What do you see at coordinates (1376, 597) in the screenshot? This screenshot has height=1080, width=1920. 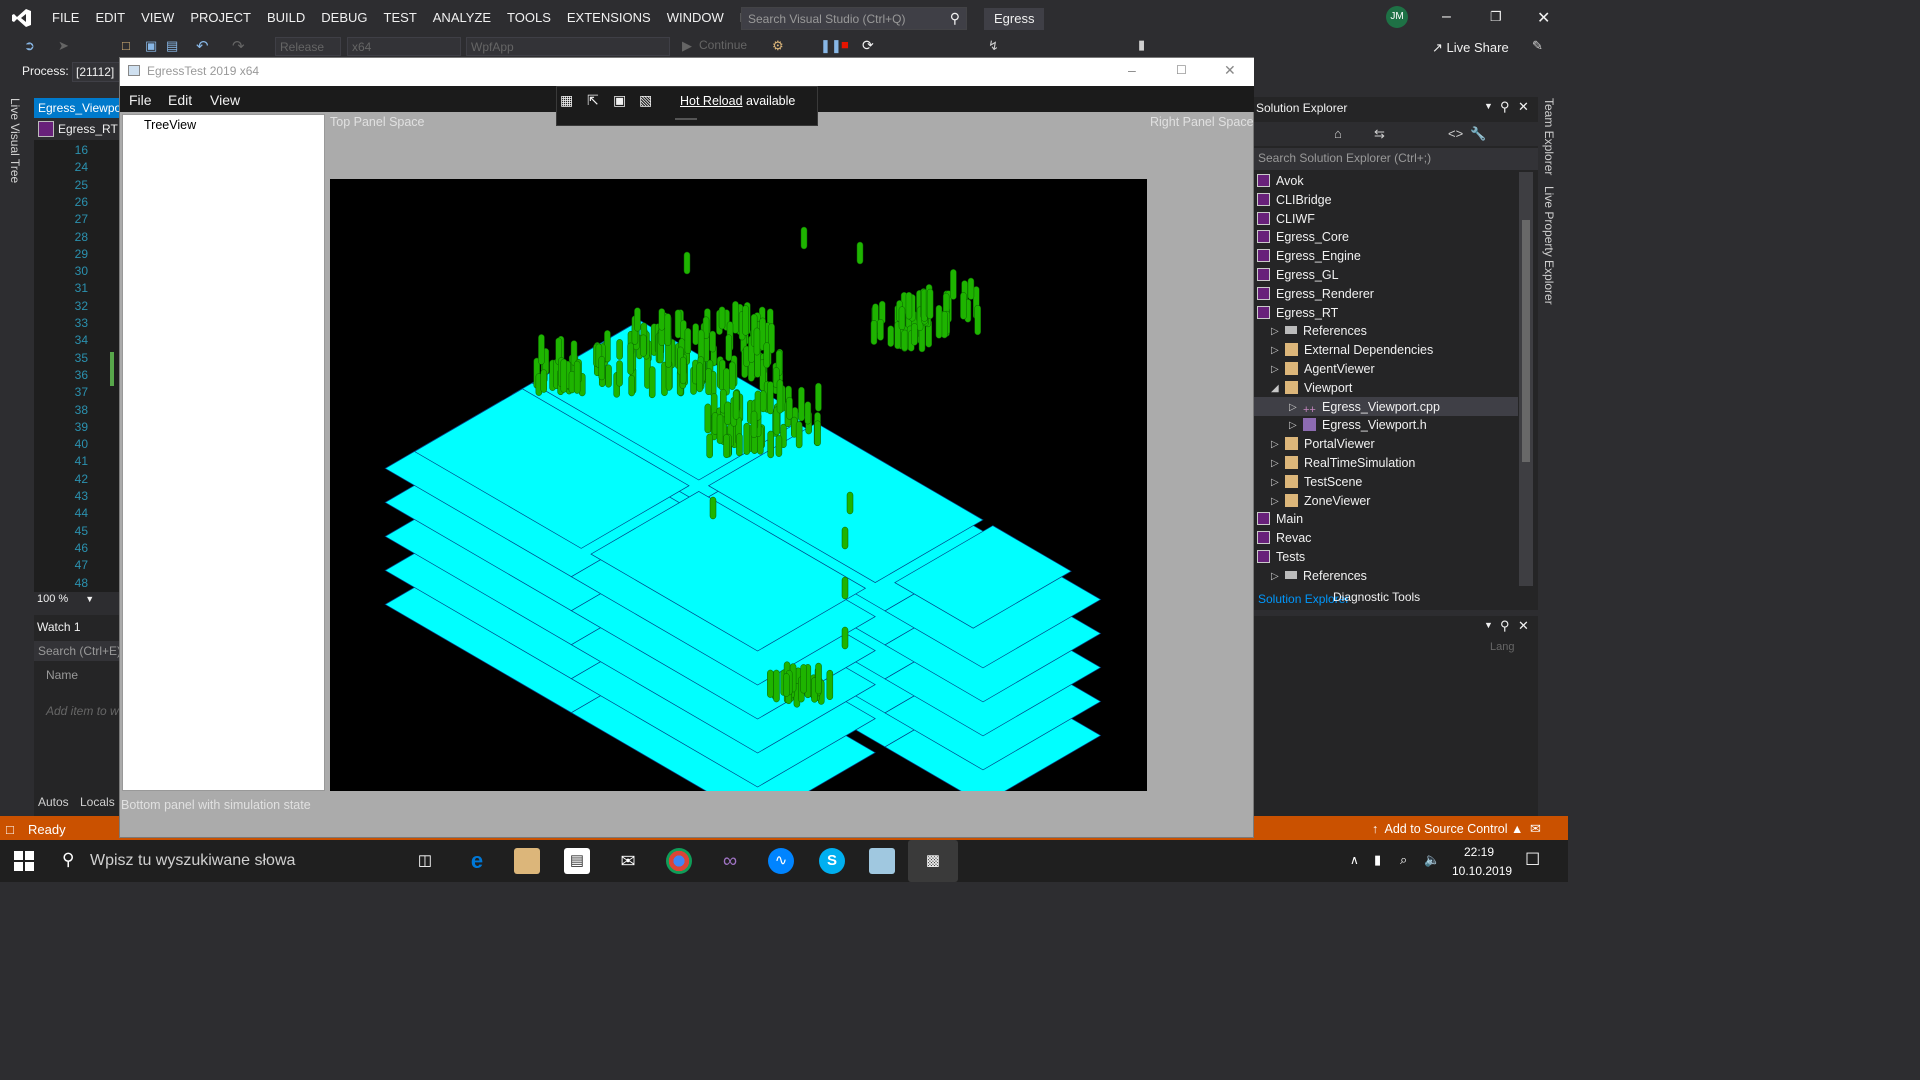 I see `tab-diagnostic-tools: Diagnostic Tools` at bounding box center [1376, 597].